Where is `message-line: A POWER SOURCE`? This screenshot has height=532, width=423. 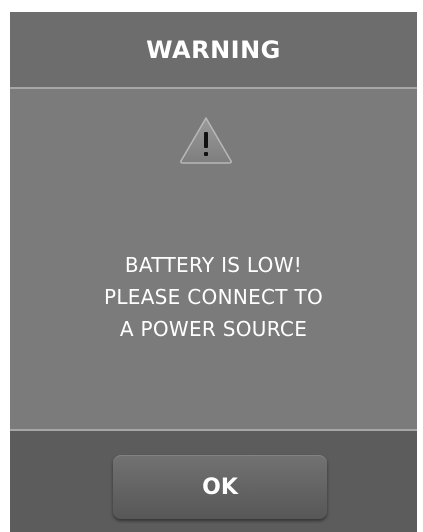 message-line: A POWER SOURCE is located at coordinates (213, 329).